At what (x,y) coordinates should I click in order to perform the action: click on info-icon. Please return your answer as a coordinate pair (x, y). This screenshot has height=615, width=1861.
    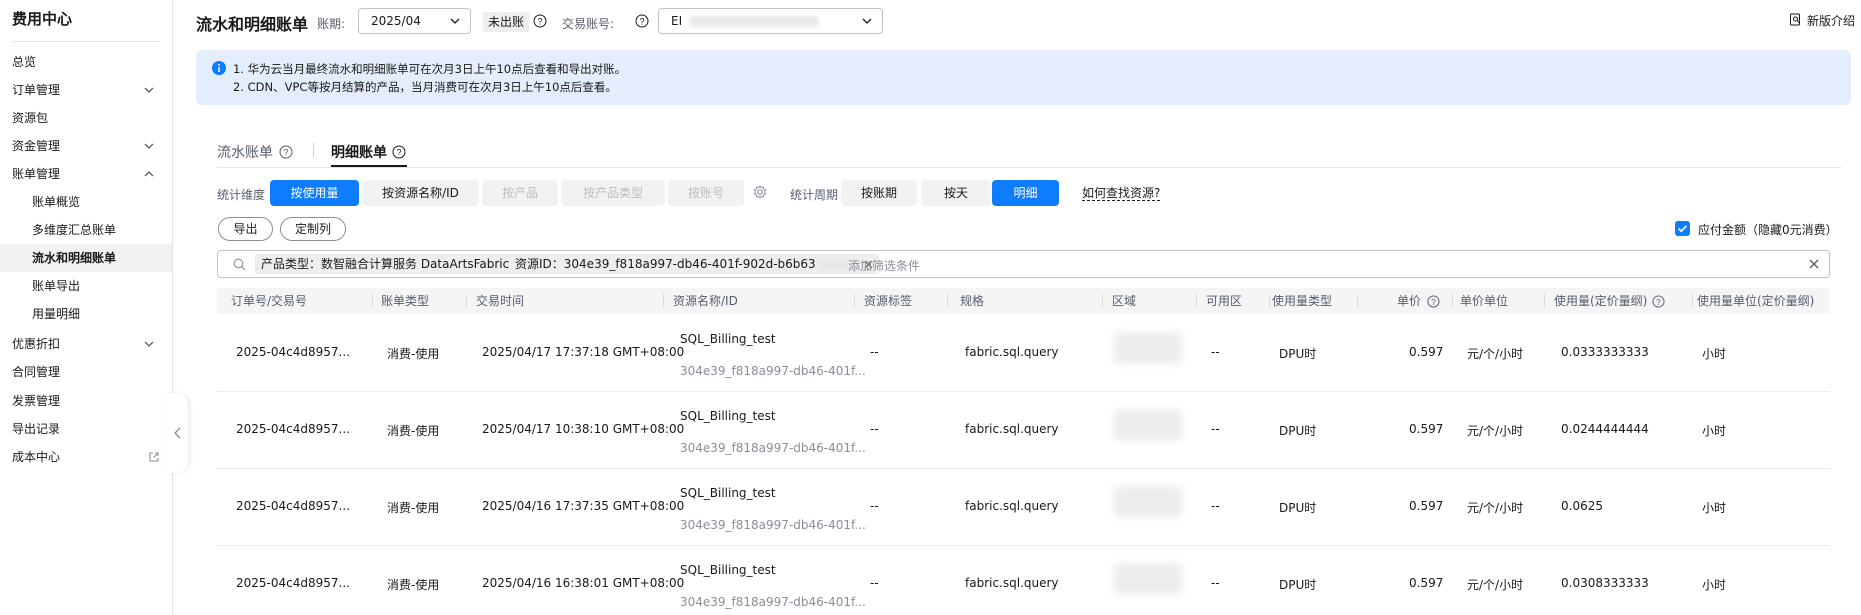
    Looking at the image, I should click on (219, 68).